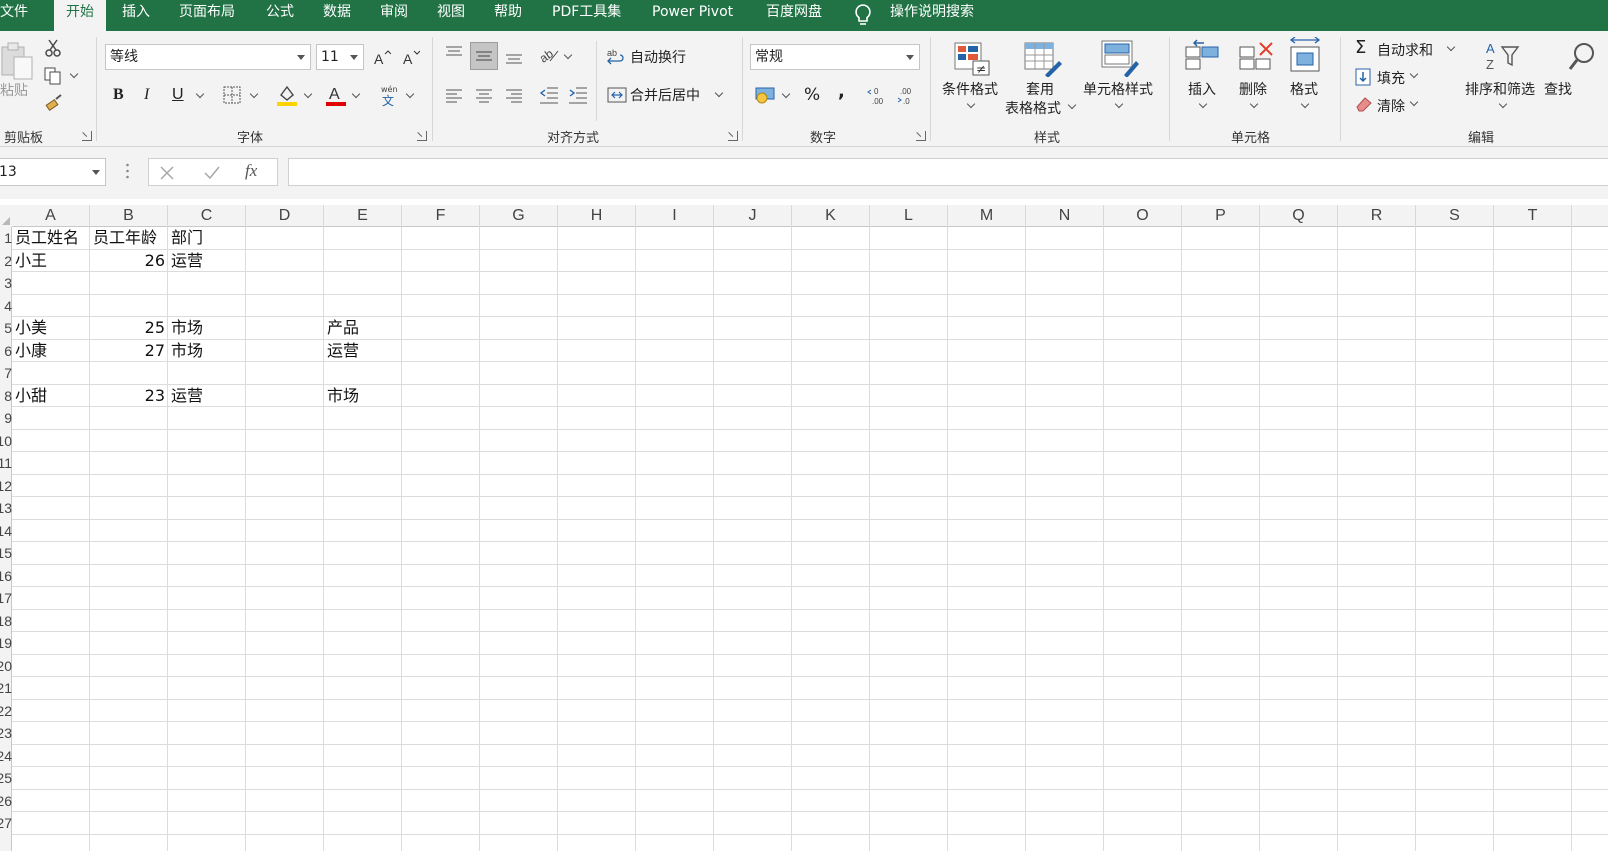 Image resolution: width=1608 pixels, height=851 pixels. Describe the element at coordinates (578, 95) in the screenshot. I see `increase-indent-icon` at that location.